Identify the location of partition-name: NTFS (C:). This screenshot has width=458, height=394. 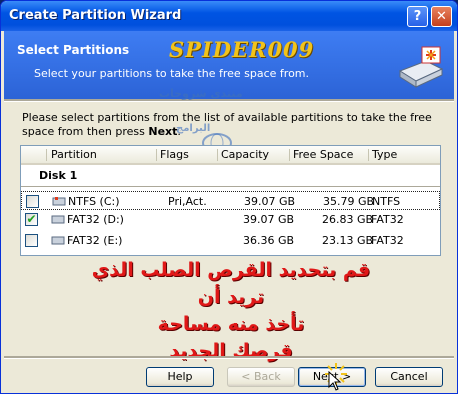
(94, 201).